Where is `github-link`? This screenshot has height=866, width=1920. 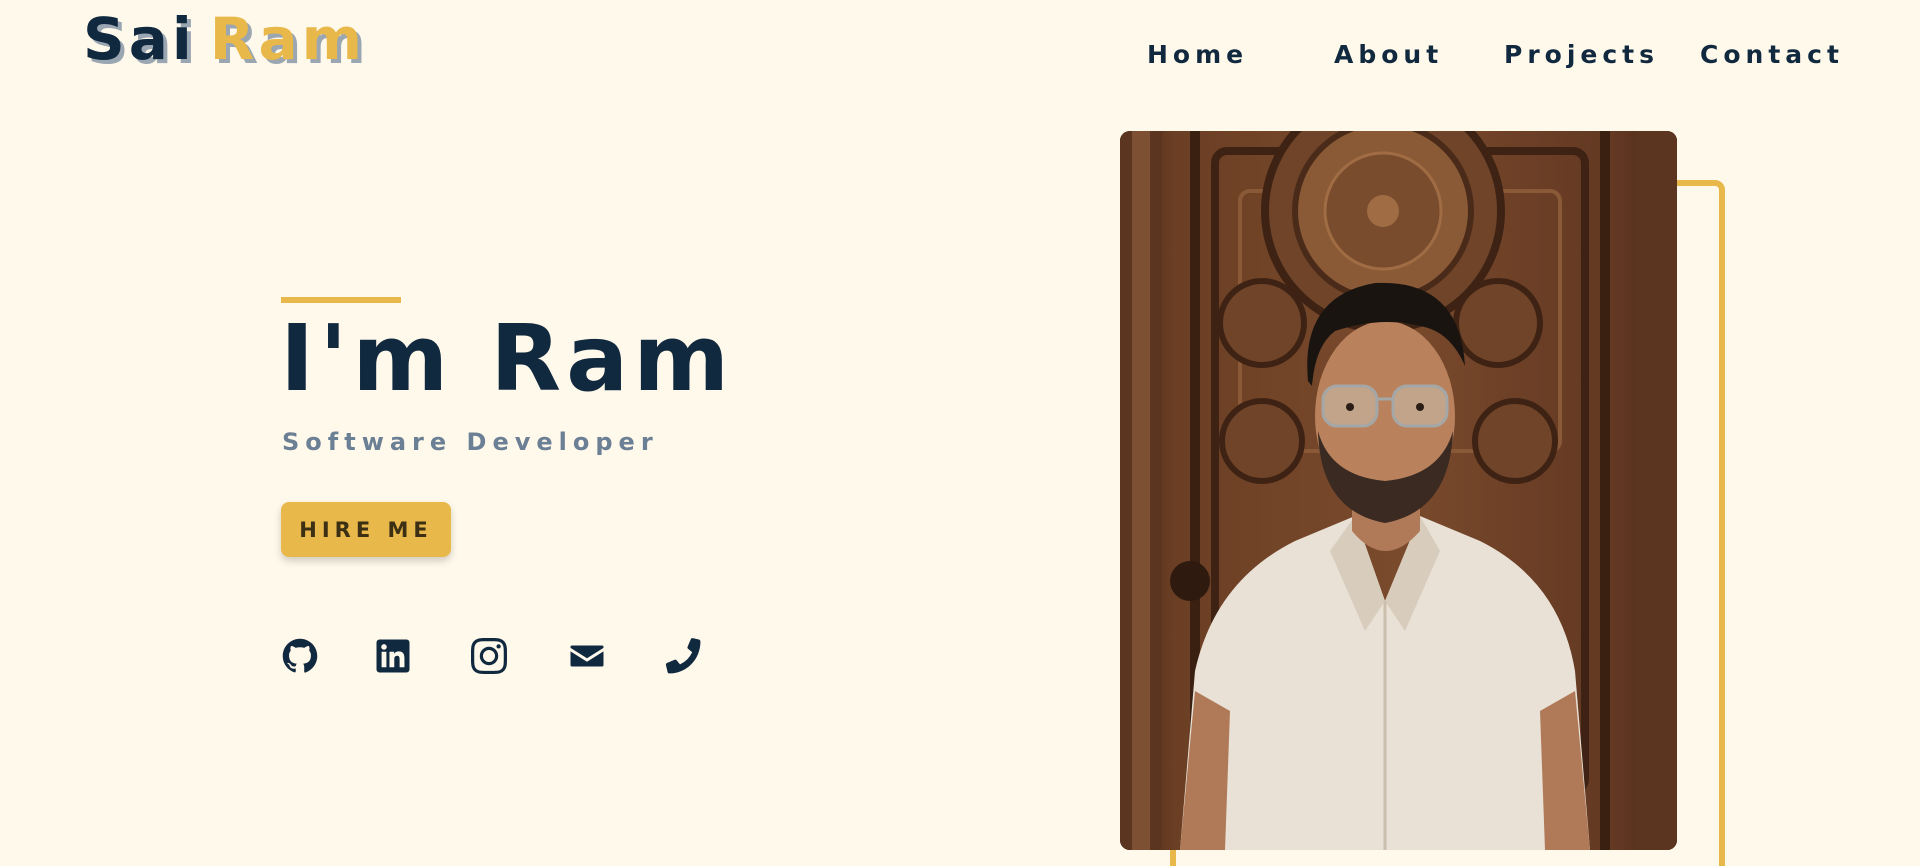
github-link is located at coordinates (300, 656).